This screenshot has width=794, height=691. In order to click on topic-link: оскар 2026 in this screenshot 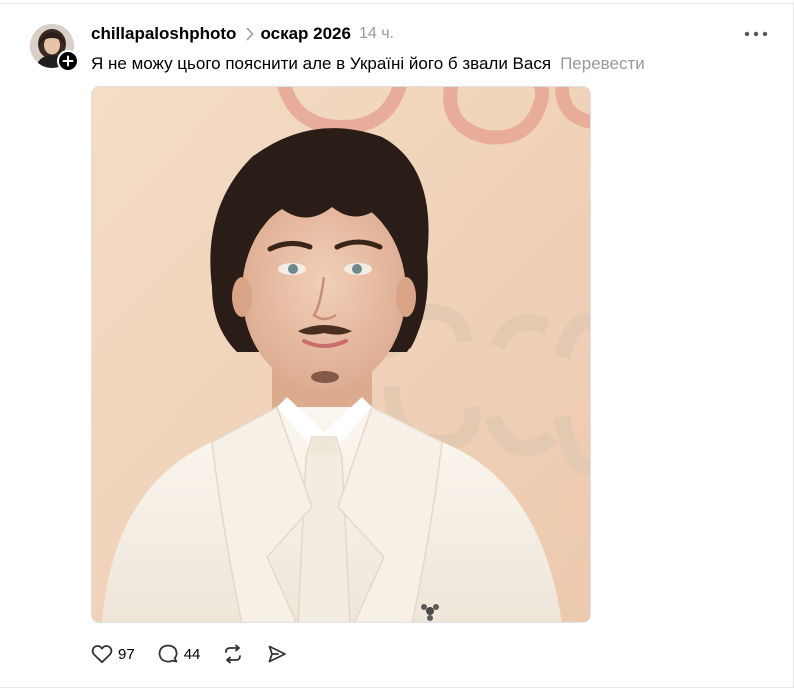, I will do `click(305, 34)`.